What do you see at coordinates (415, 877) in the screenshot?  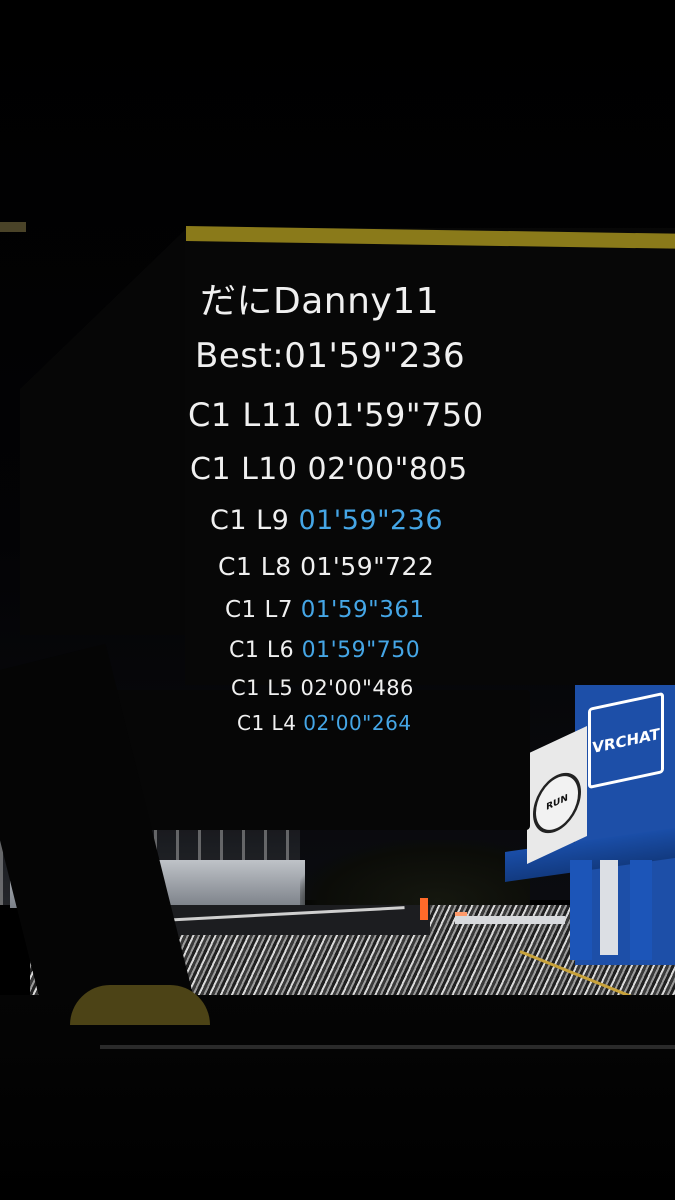 I see `tree-silhouette` at bounding box center [415, 877].